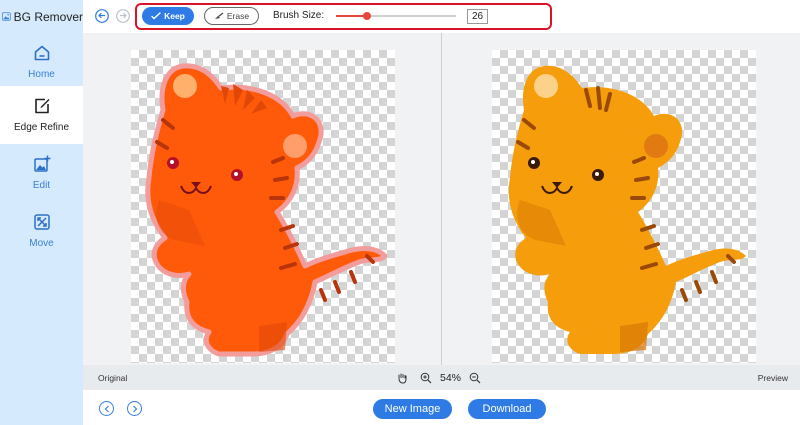 The height and width of the screenshot is (425, 800). I want to click on status-bar: Original 54% Preview, so click(441, 377).